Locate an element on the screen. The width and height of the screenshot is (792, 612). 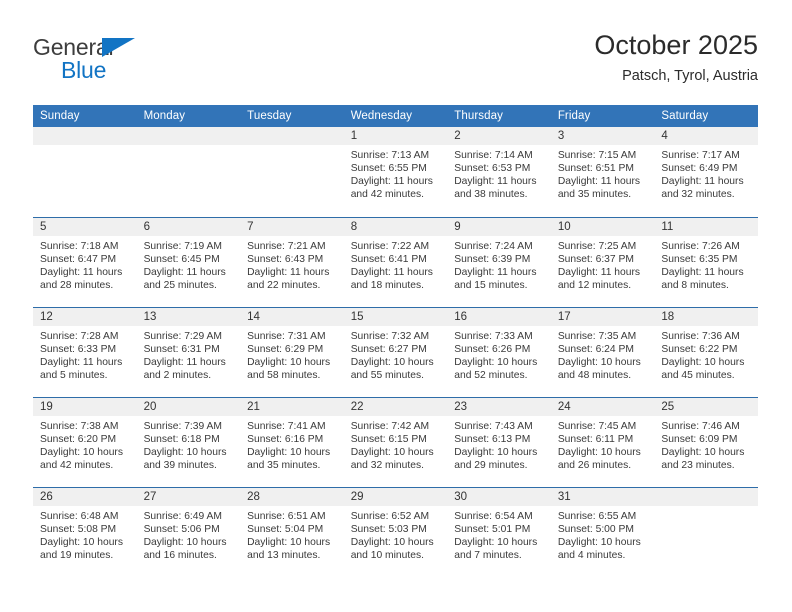
day-number: 5 is located at coordinates (85, 226).